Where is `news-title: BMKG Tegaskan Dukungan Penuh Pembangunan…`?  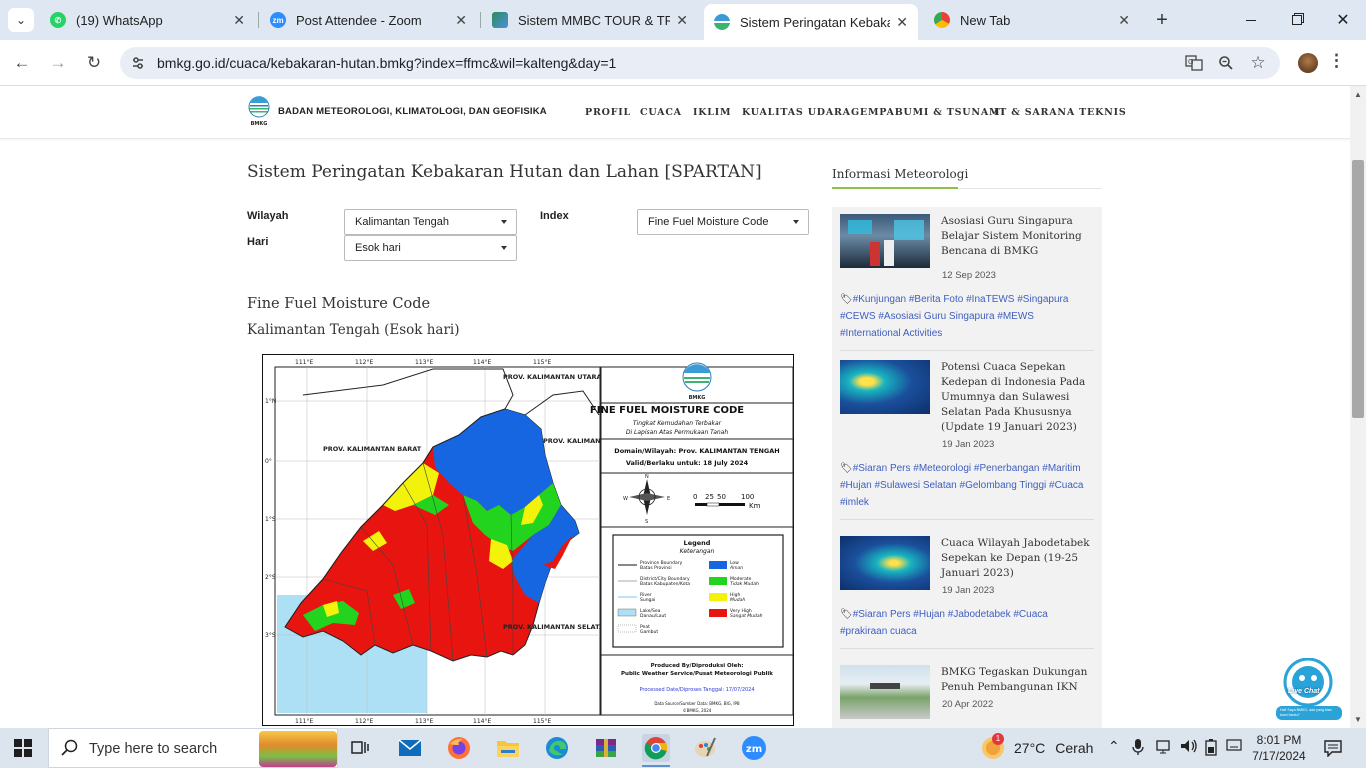 news-title: BMKG Tegaskan Dukungan Penuh Pembangunan… is located at coordinates (1018, 680).